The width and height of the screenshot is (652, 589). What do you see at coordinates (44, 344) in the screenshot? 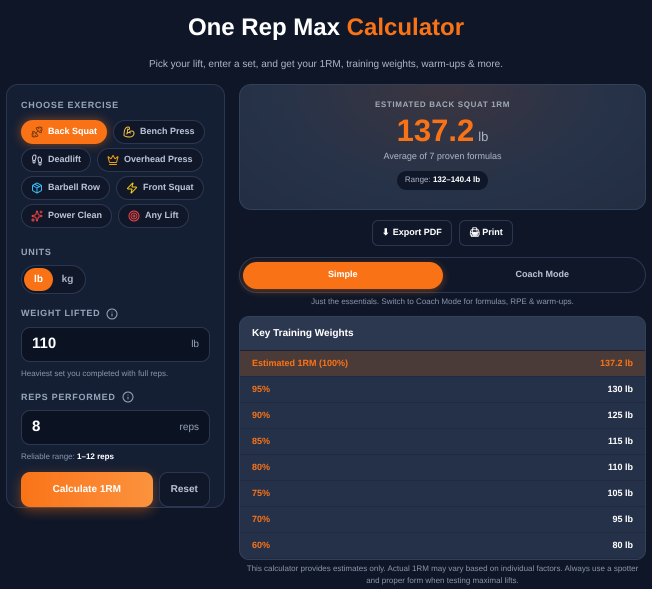
I see `weight-value: 110` at bounding box center [44, 344].